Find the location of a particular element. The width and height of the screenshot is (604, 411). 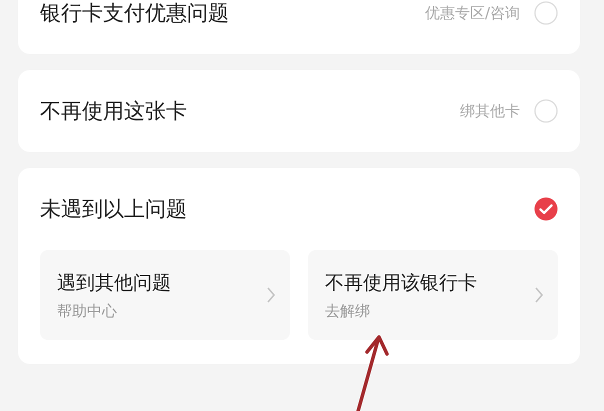

check-icon is located at coordinates (546, 209).